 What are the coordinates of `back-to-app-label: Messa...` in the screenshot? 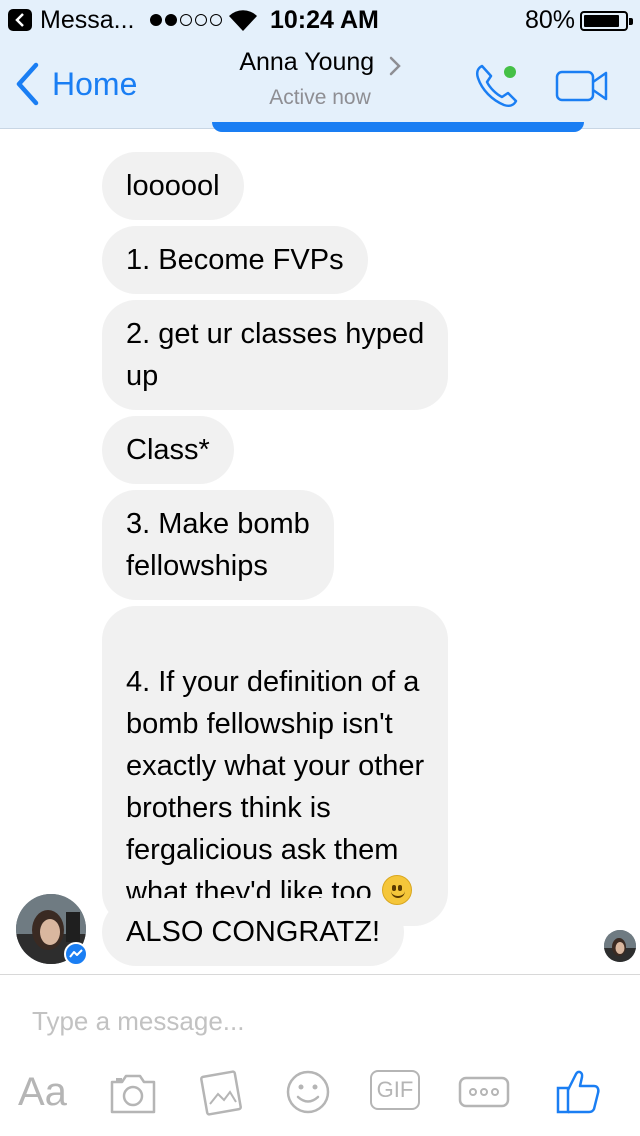 It's located at (87, 20).